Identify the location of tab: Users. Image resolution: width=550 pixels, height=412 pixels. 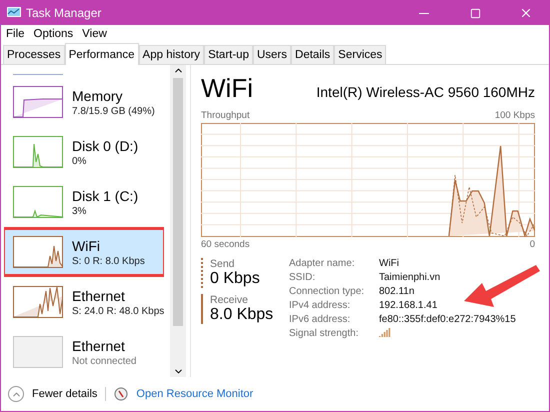
(272, 54).